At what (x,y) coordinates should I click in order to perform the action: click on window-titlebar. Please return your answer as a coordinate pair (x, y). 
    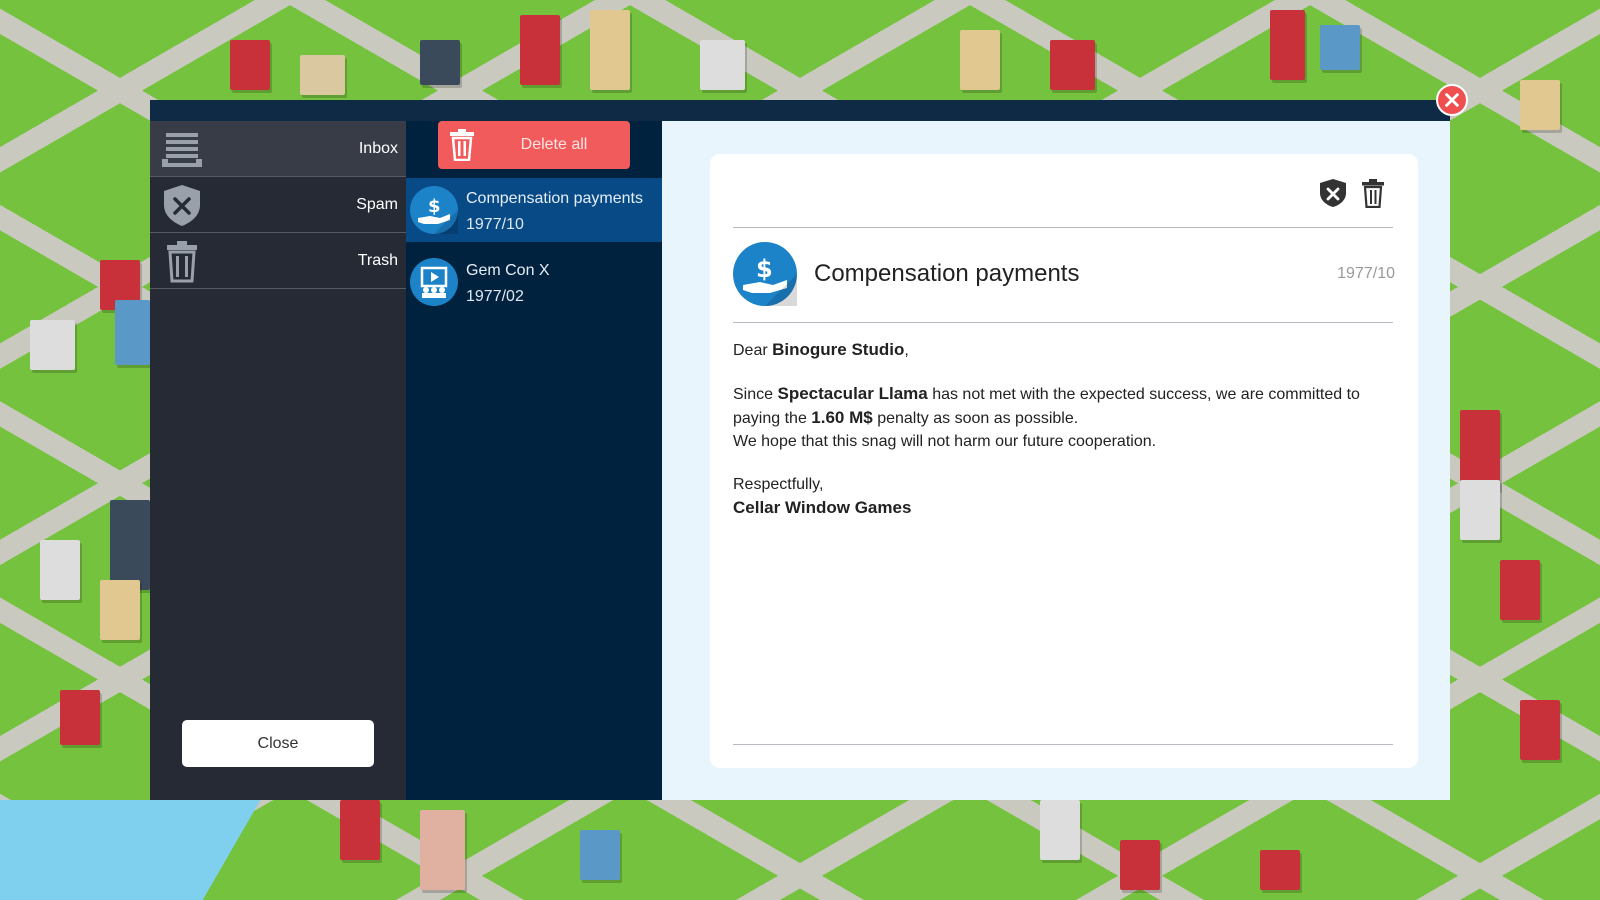
    Looking at the image, I should click on (800, 110).